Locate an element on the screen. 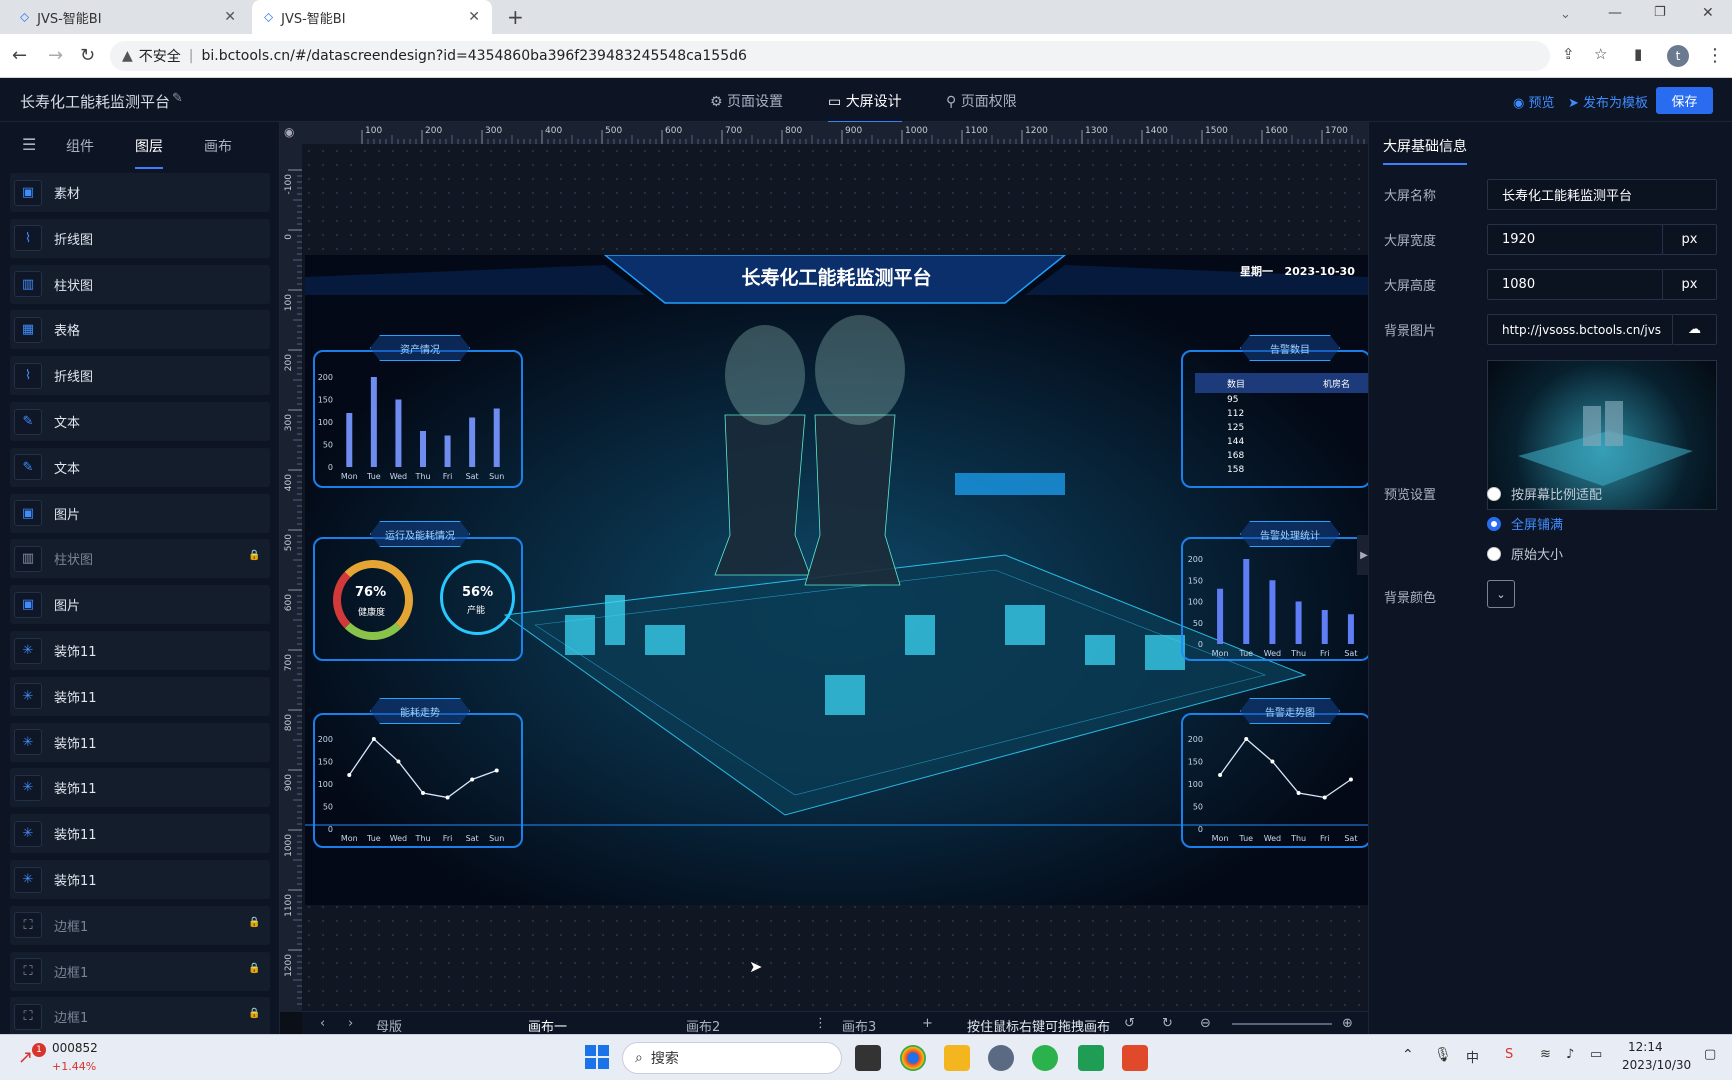  add-canvas-icon: + is located at coordinates (927, 1023).